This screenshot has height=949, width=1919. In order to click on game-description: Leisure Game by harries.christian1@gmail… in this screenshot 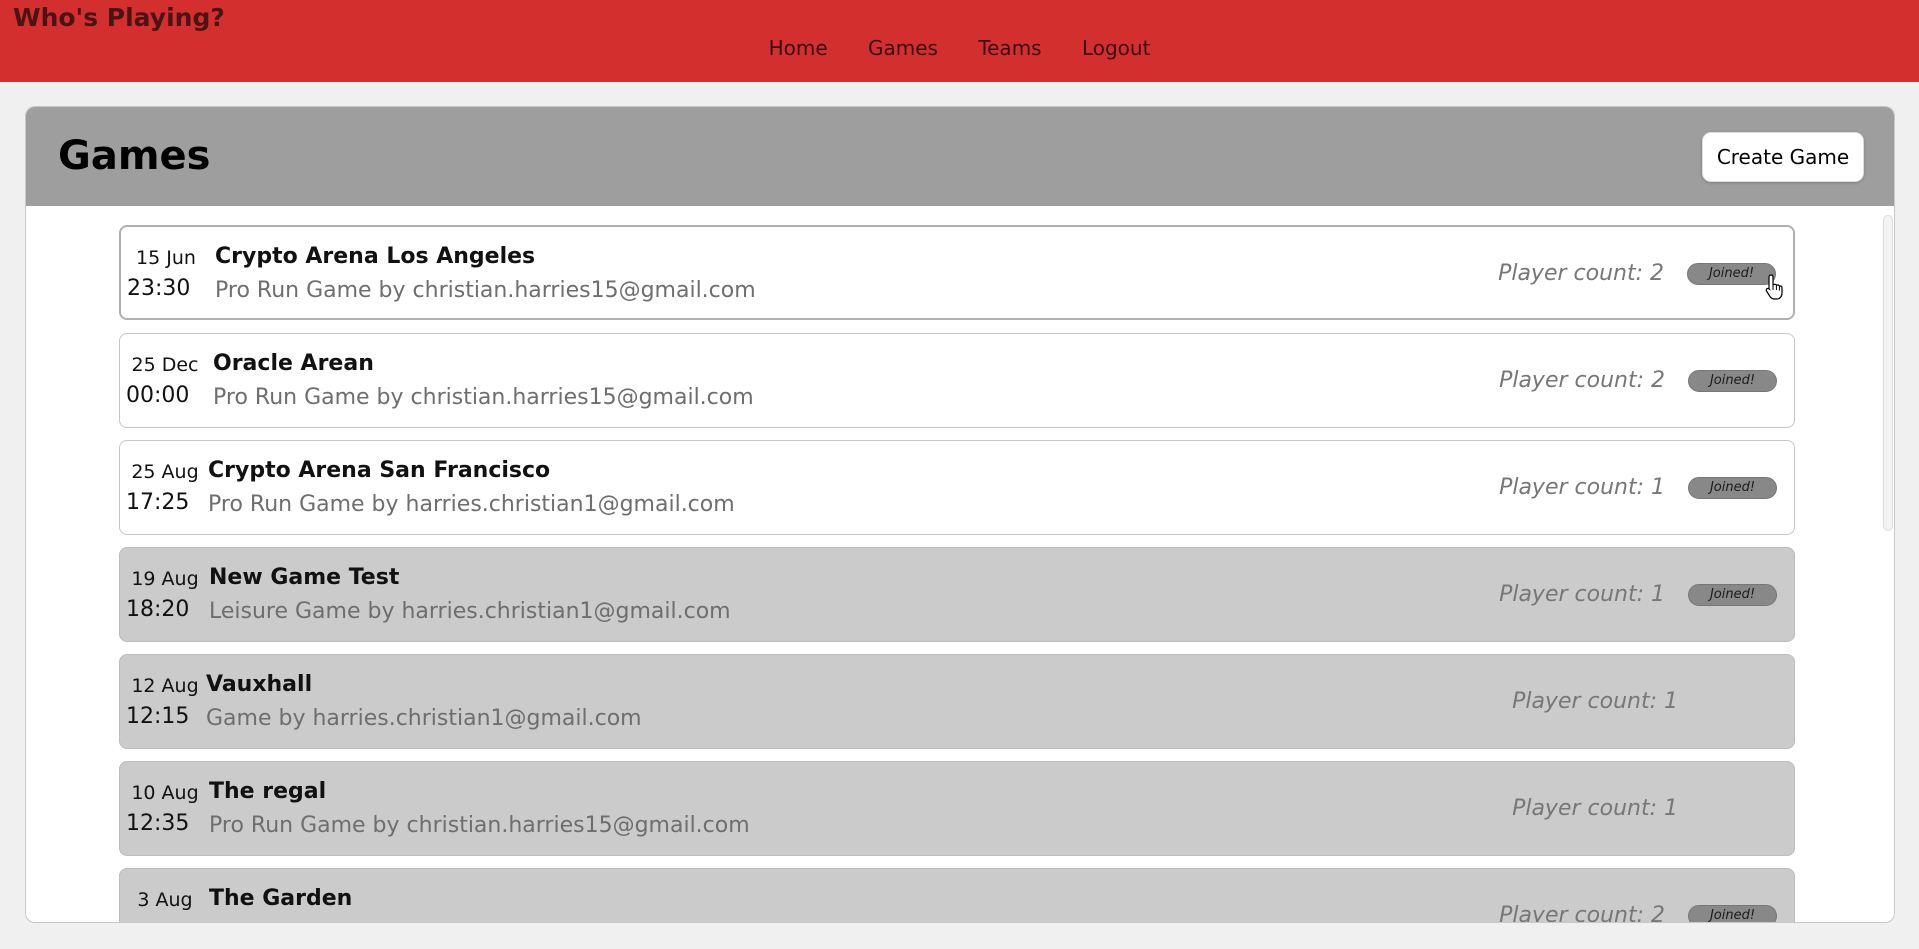, I will do `click(470, 611)`.